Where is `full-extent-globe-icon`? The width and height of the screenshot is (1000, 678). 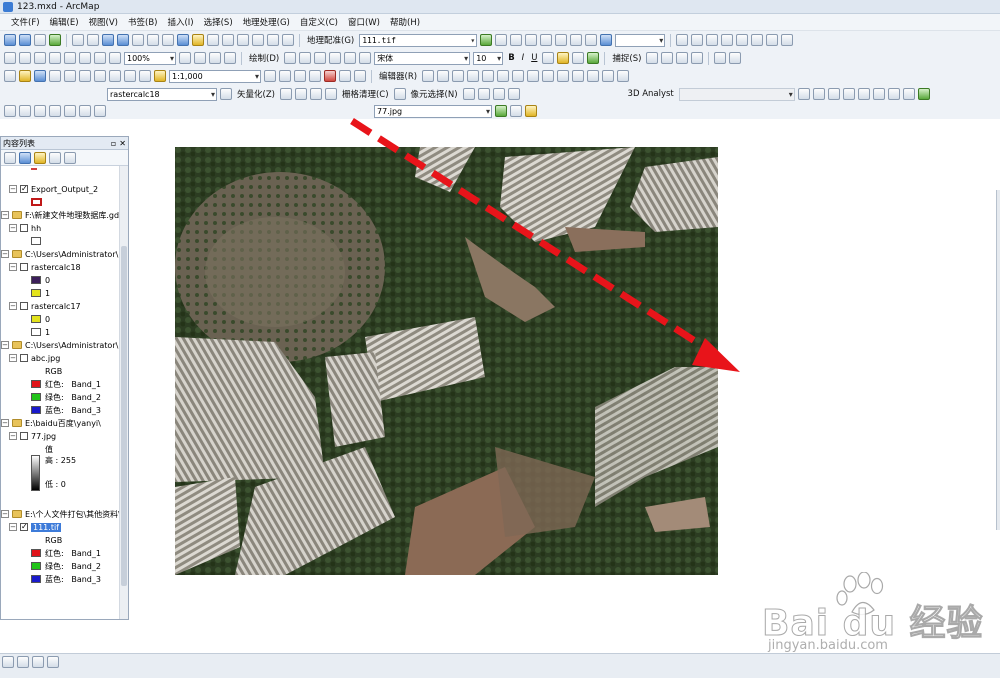
full-extent-globe-icon is located at coordinates (55, 40).